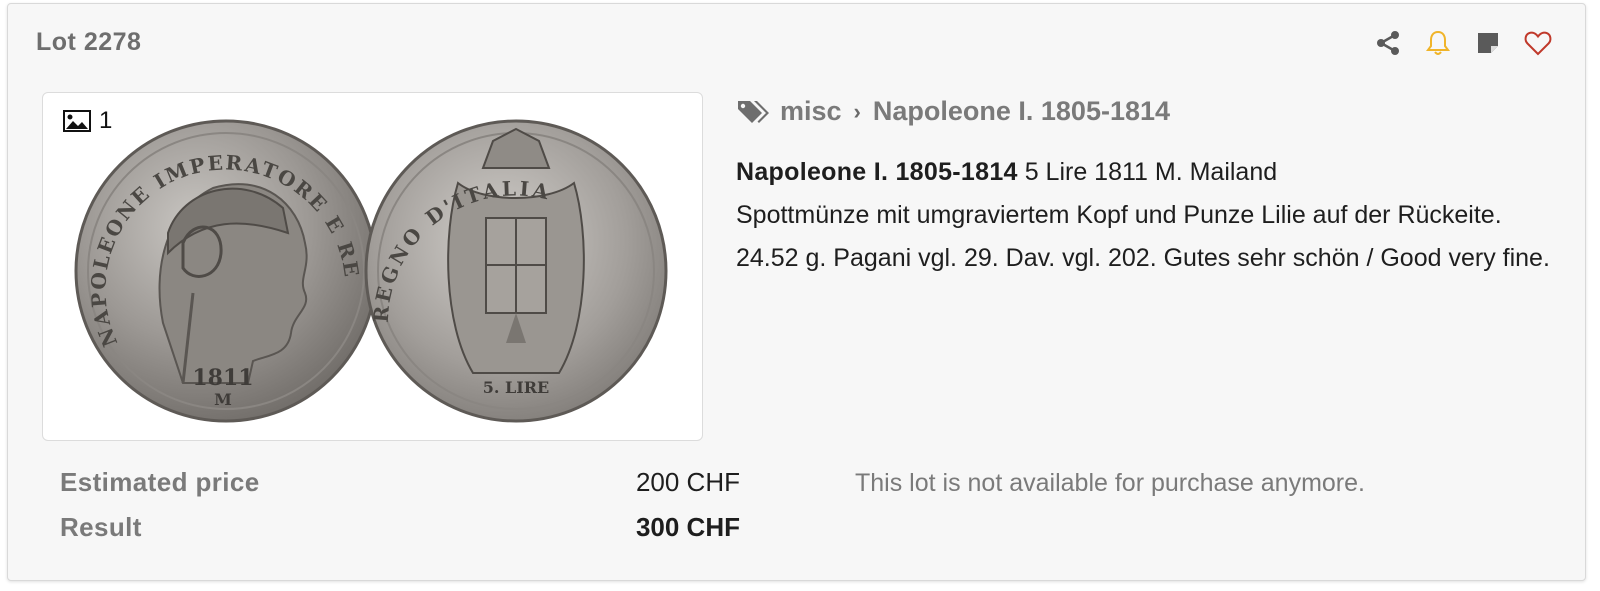 The image size is (1600, 591). Describe the element at coordinates (400, 527) in the screenshot. I see `result-row: Result 300 CHF` at that location.